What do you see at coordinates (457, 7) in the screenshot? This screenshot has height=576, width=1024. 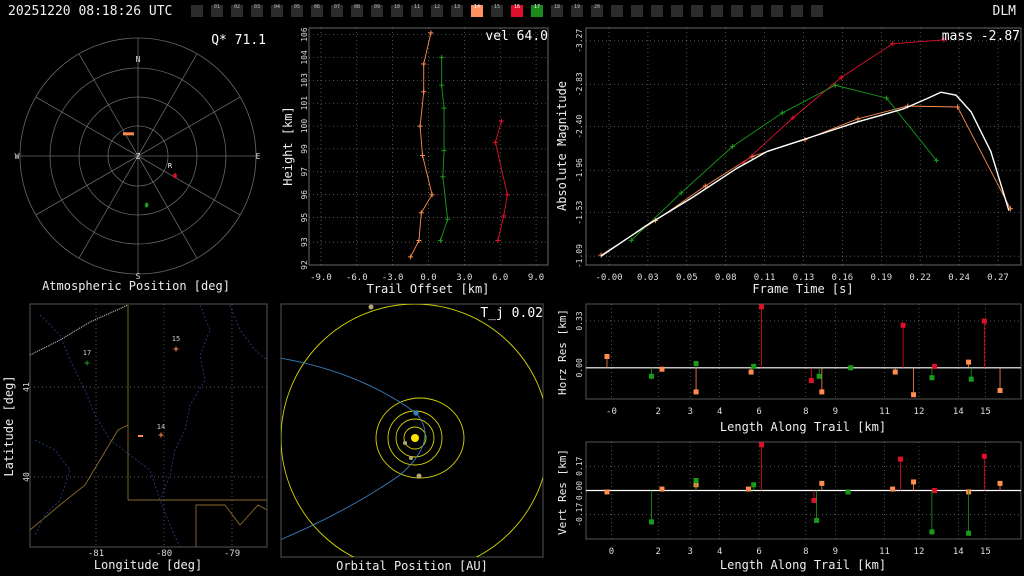 I see `camera-cell-label: 13` at bounding box center [457, 7].